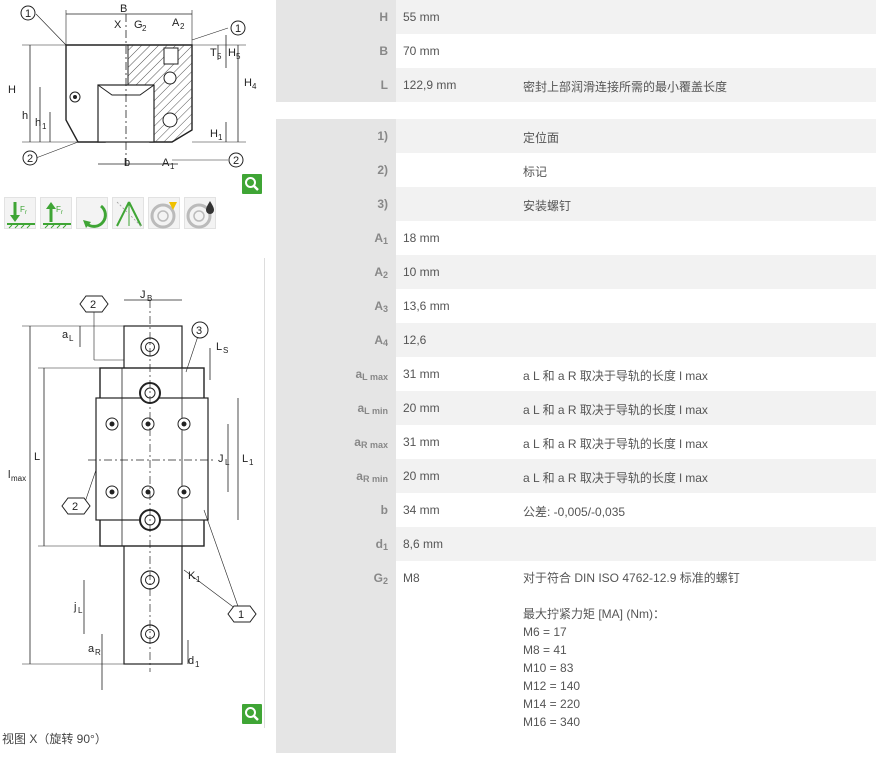 Image resolution: width=876 pixels, height=760 pixels. What do you see at coordinates (98, 652) in the screenshot?
I see `svg-text: R` at bounding box center [98, 652].